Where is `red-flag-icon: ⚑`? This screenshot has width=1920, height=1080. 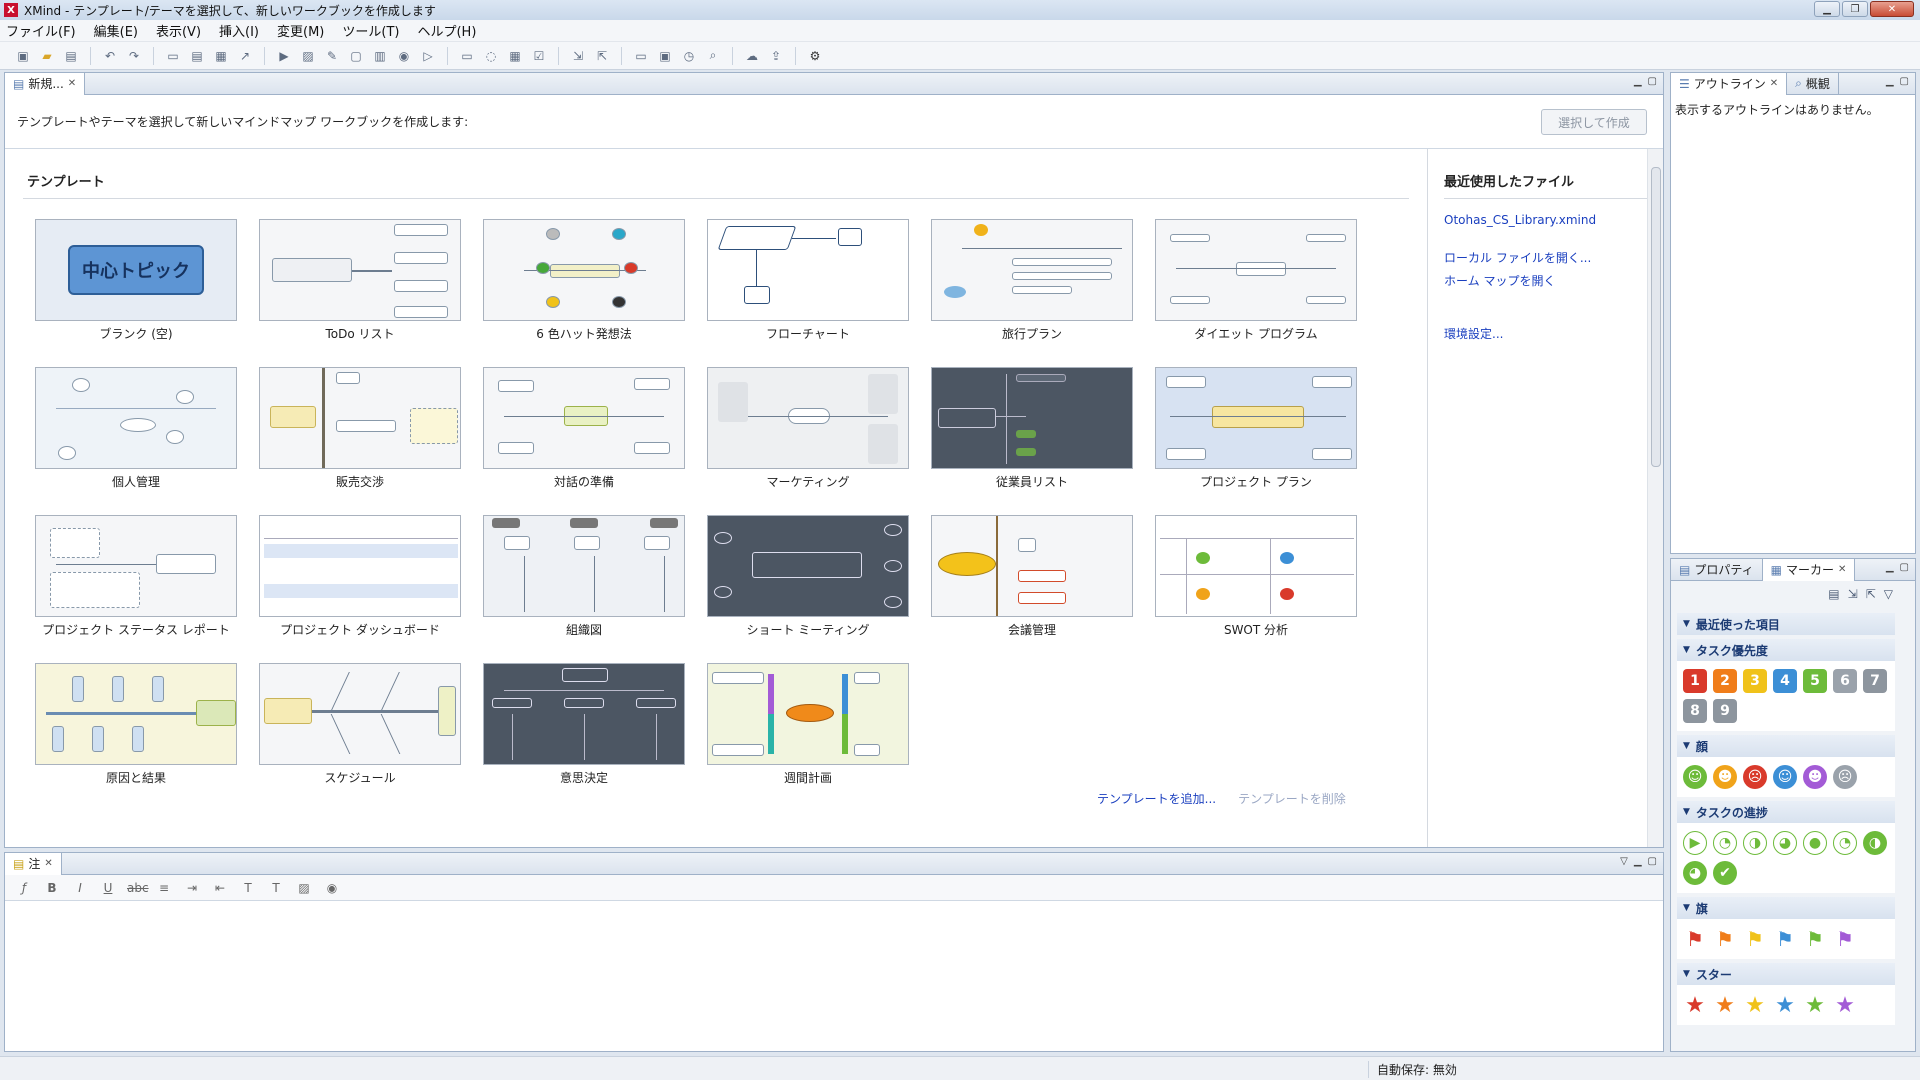
red-flag-icon: ⚑ is located at coordinates (1695, 939).